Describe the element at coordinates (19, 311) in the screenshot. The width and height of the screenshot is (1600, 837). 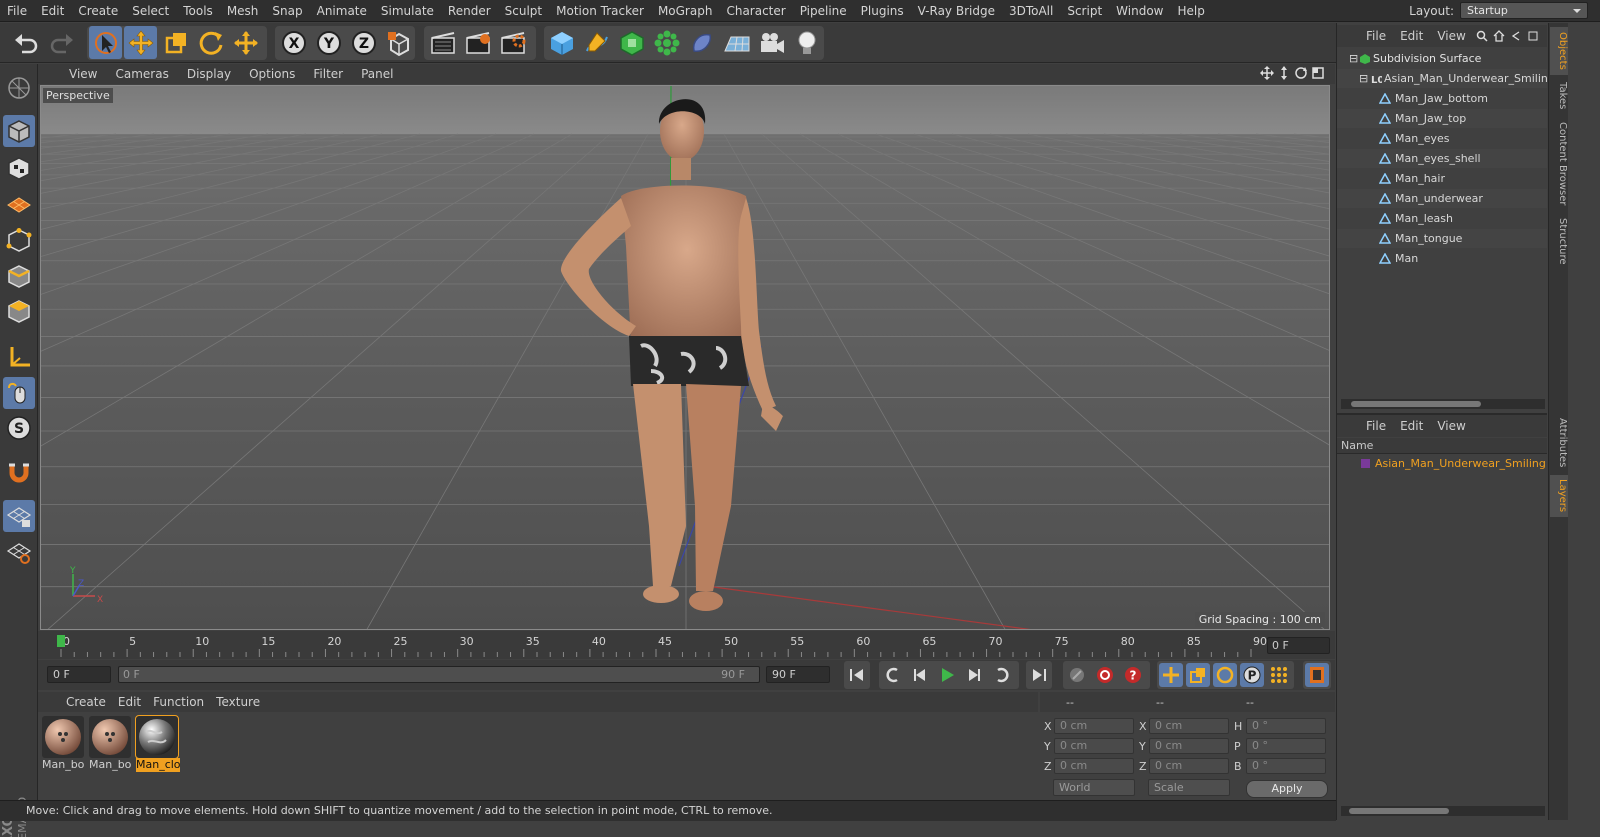
I see `polygons-mode-icon` at that location.